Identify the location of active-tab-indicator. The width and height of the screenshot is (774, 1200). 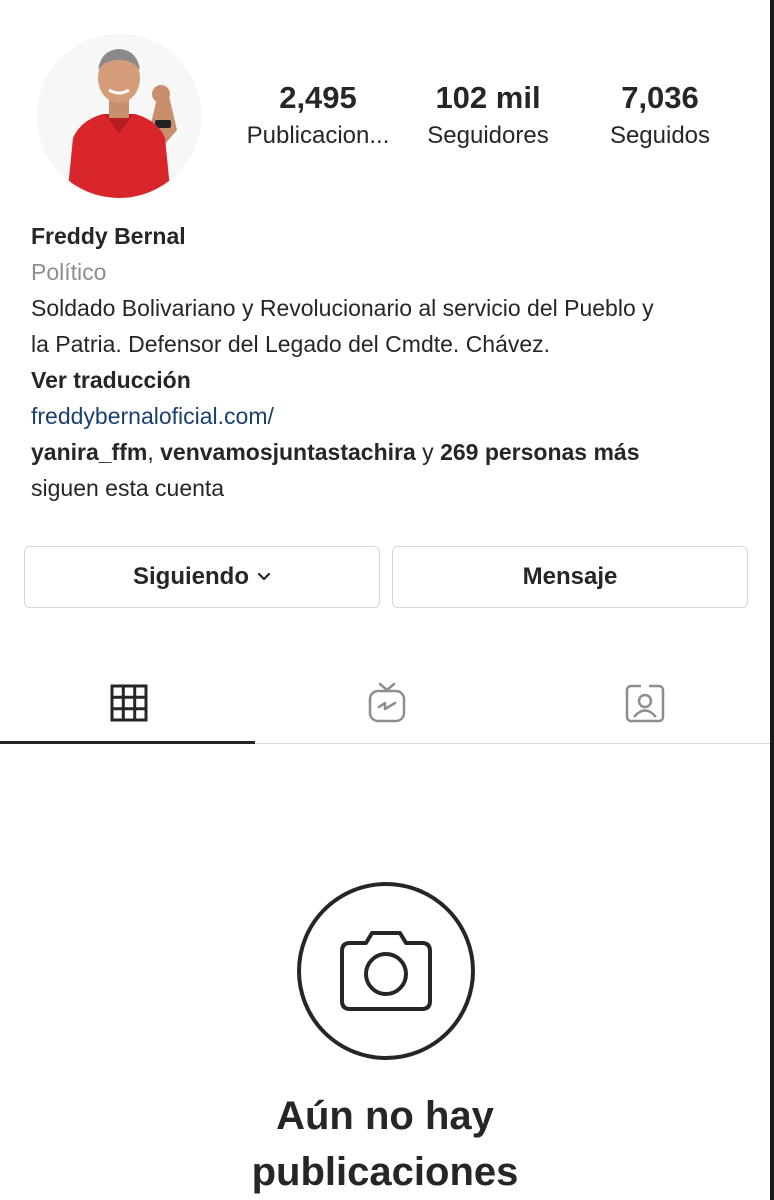
(127, 742).